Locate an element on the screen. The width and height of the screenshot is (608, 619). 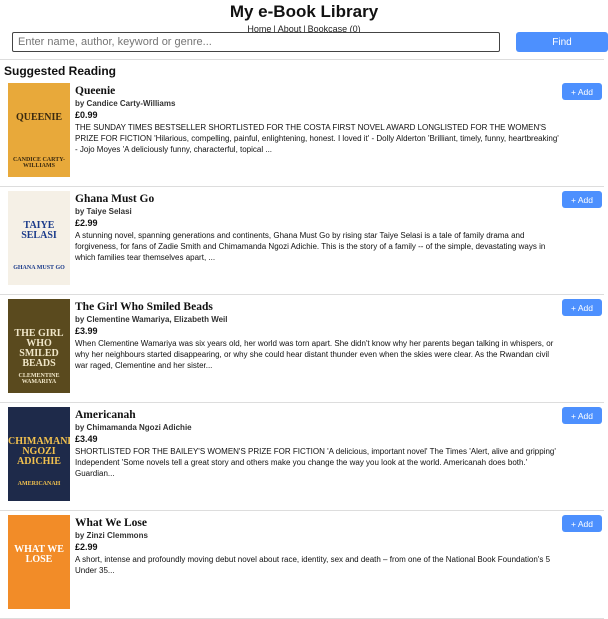
book-cover: QUEENIE CANDICE CARTY-WILLIAMS is located at coordinates (39, 130).